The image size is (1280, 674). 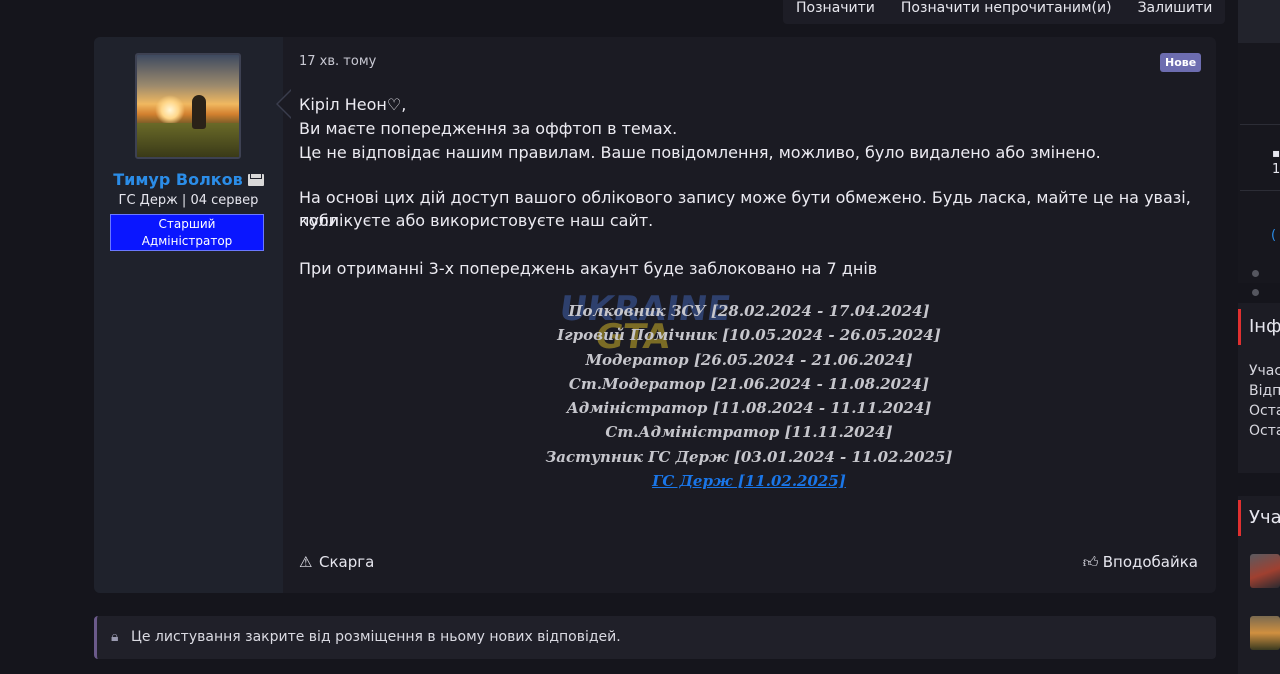 I want to click on new-badge: Нове, so click(x=1181, y=62).